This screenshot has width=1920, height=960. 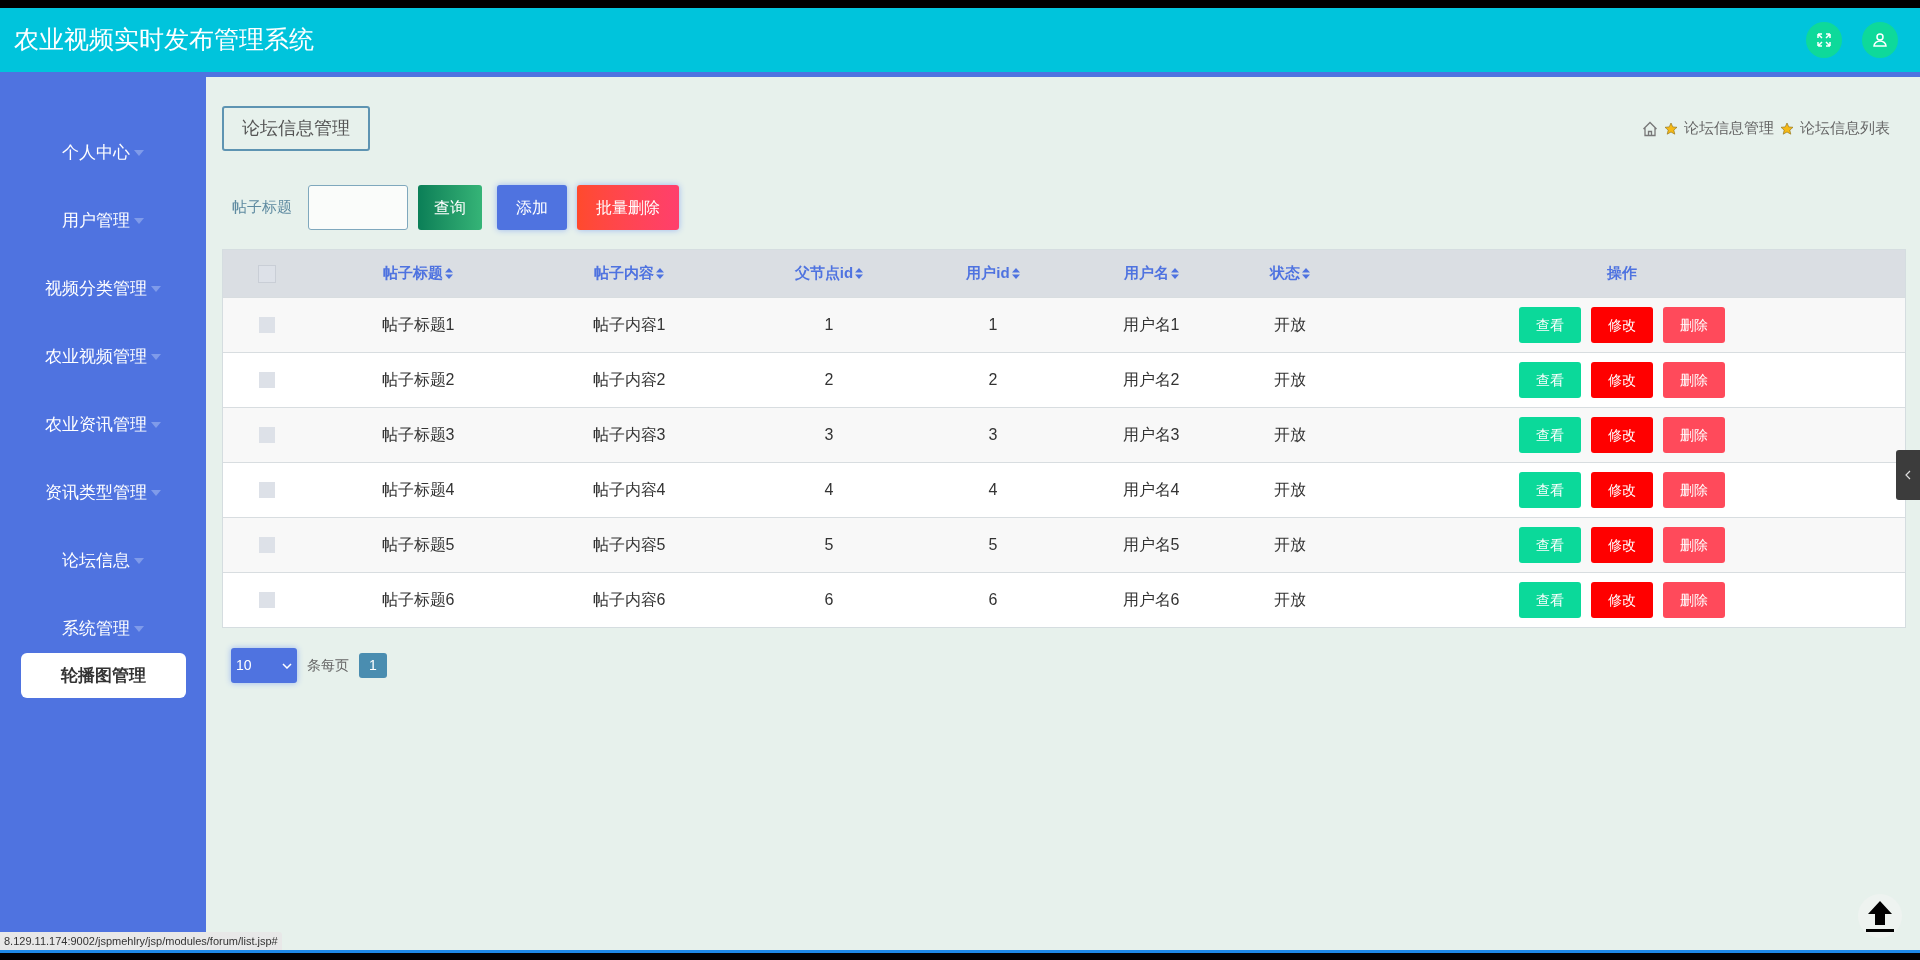 What do you see at coordinates (532, 207) in the screenshot?
I see `add-button: 添加` at bounding box center [532, 207].